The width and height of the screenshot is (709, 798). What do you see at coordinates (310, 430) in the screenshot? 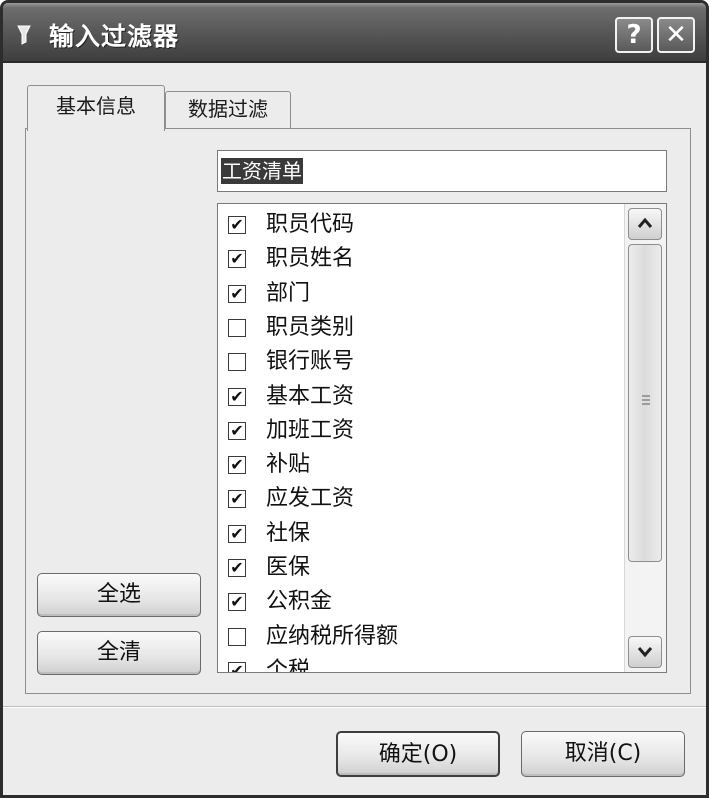
I see `field-label: 加班工资` at bounding box center [310, 430].